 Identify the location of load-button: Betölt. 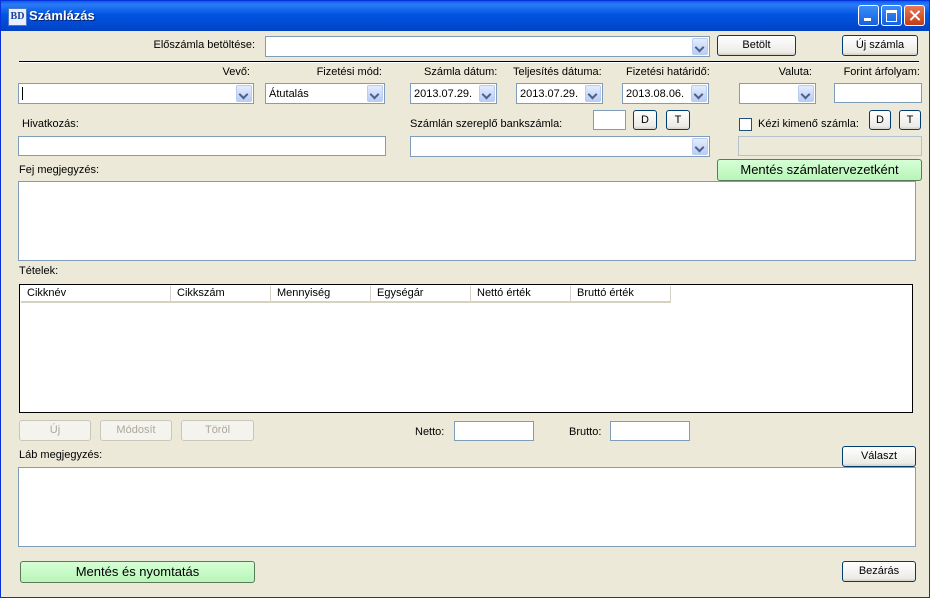
(756, 45).